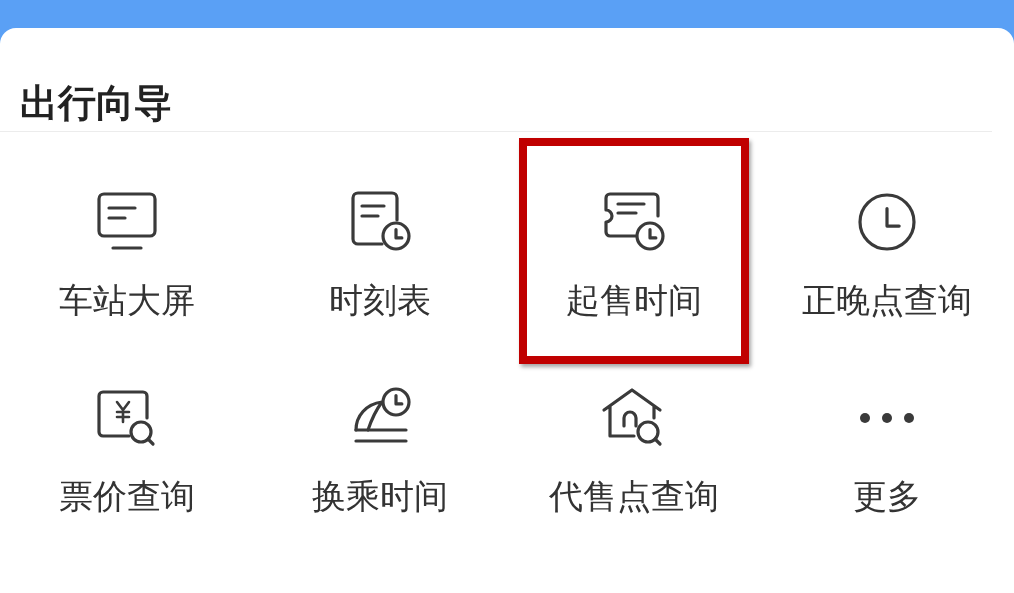 The height and width of the screenshot is (593, 1014). I want to click on shortcut-item: 正晚点查询, so click(887, 251).